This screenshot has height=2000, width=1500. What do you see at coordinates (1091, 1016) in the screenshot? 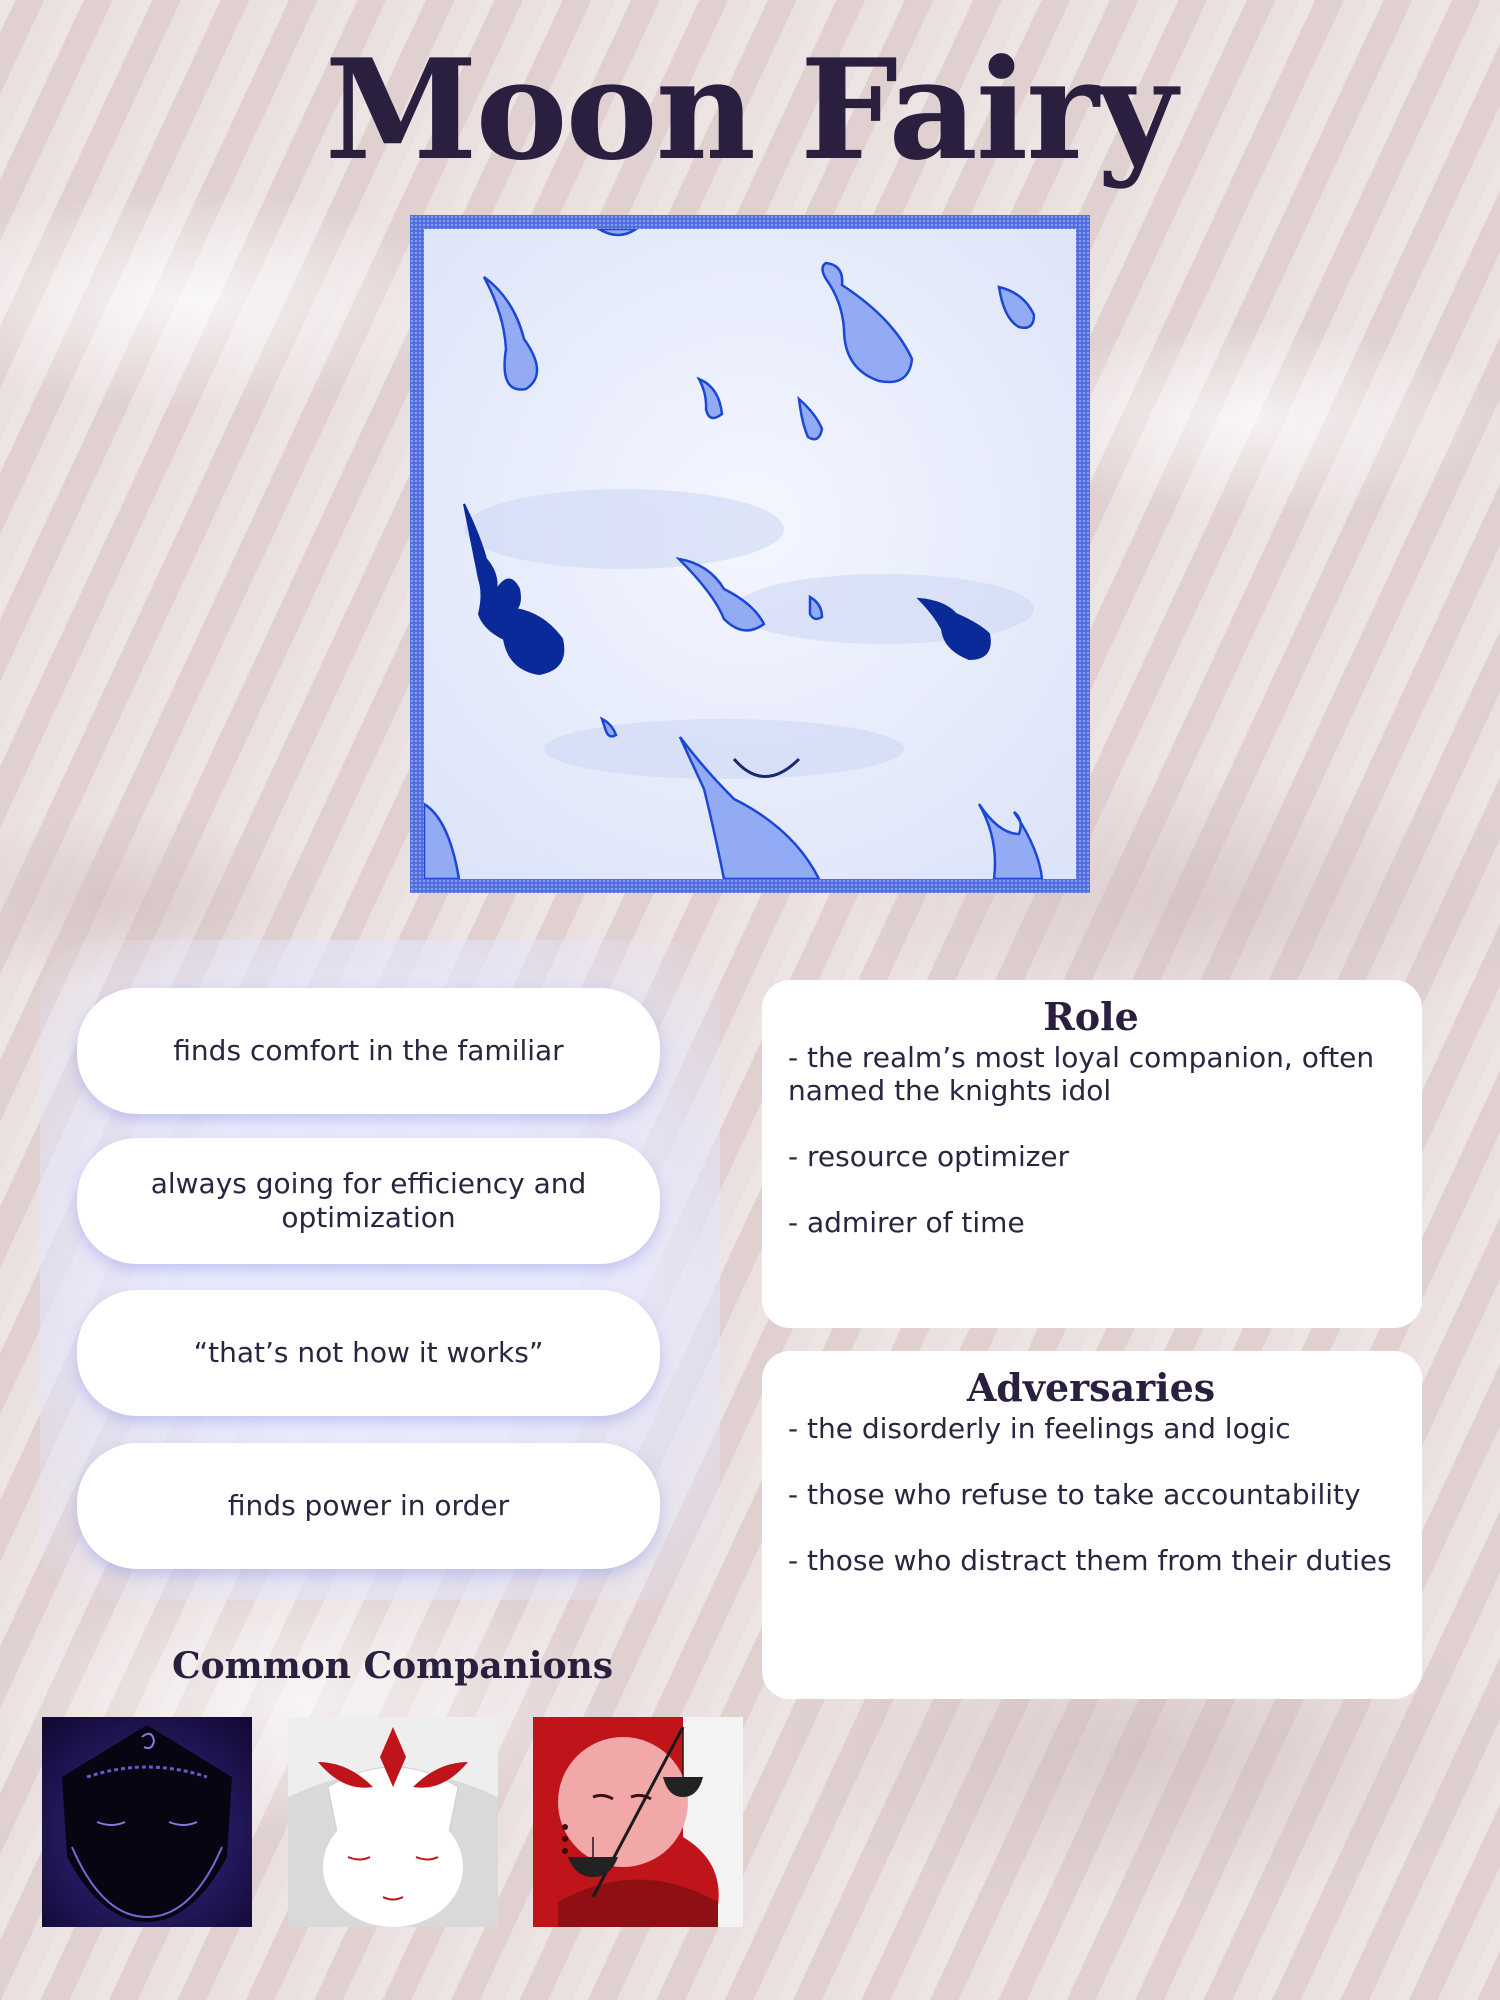
I see `role-heading: Role` at bounding box center [1091, 1016].